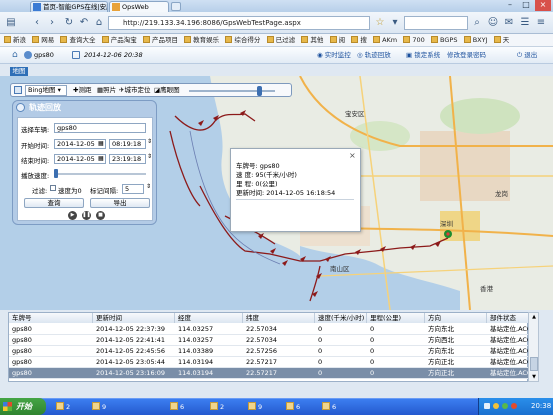  Describe the element at coordinates (509, 23) in the screenshot. I see `mail-icon: ✉` at that location.